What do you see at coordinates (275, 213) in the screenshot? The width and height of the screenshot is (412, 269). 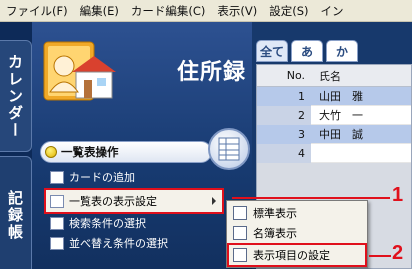 I see `submenu-item-label: 標準表示` at bounding box center [275, 213].